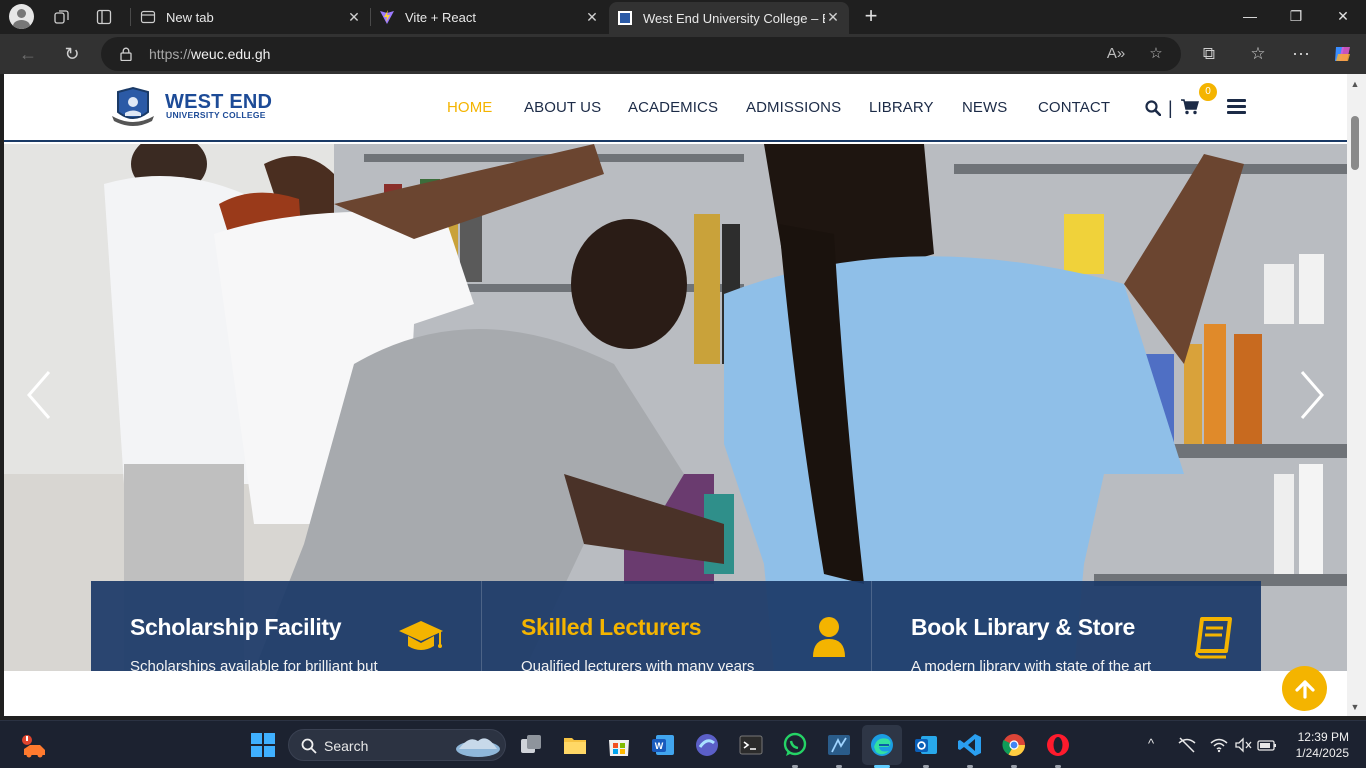 Image resolution: width=1366 pixels, height=768 pixels. I want to click on network-off-icon, so click(1187, 745).